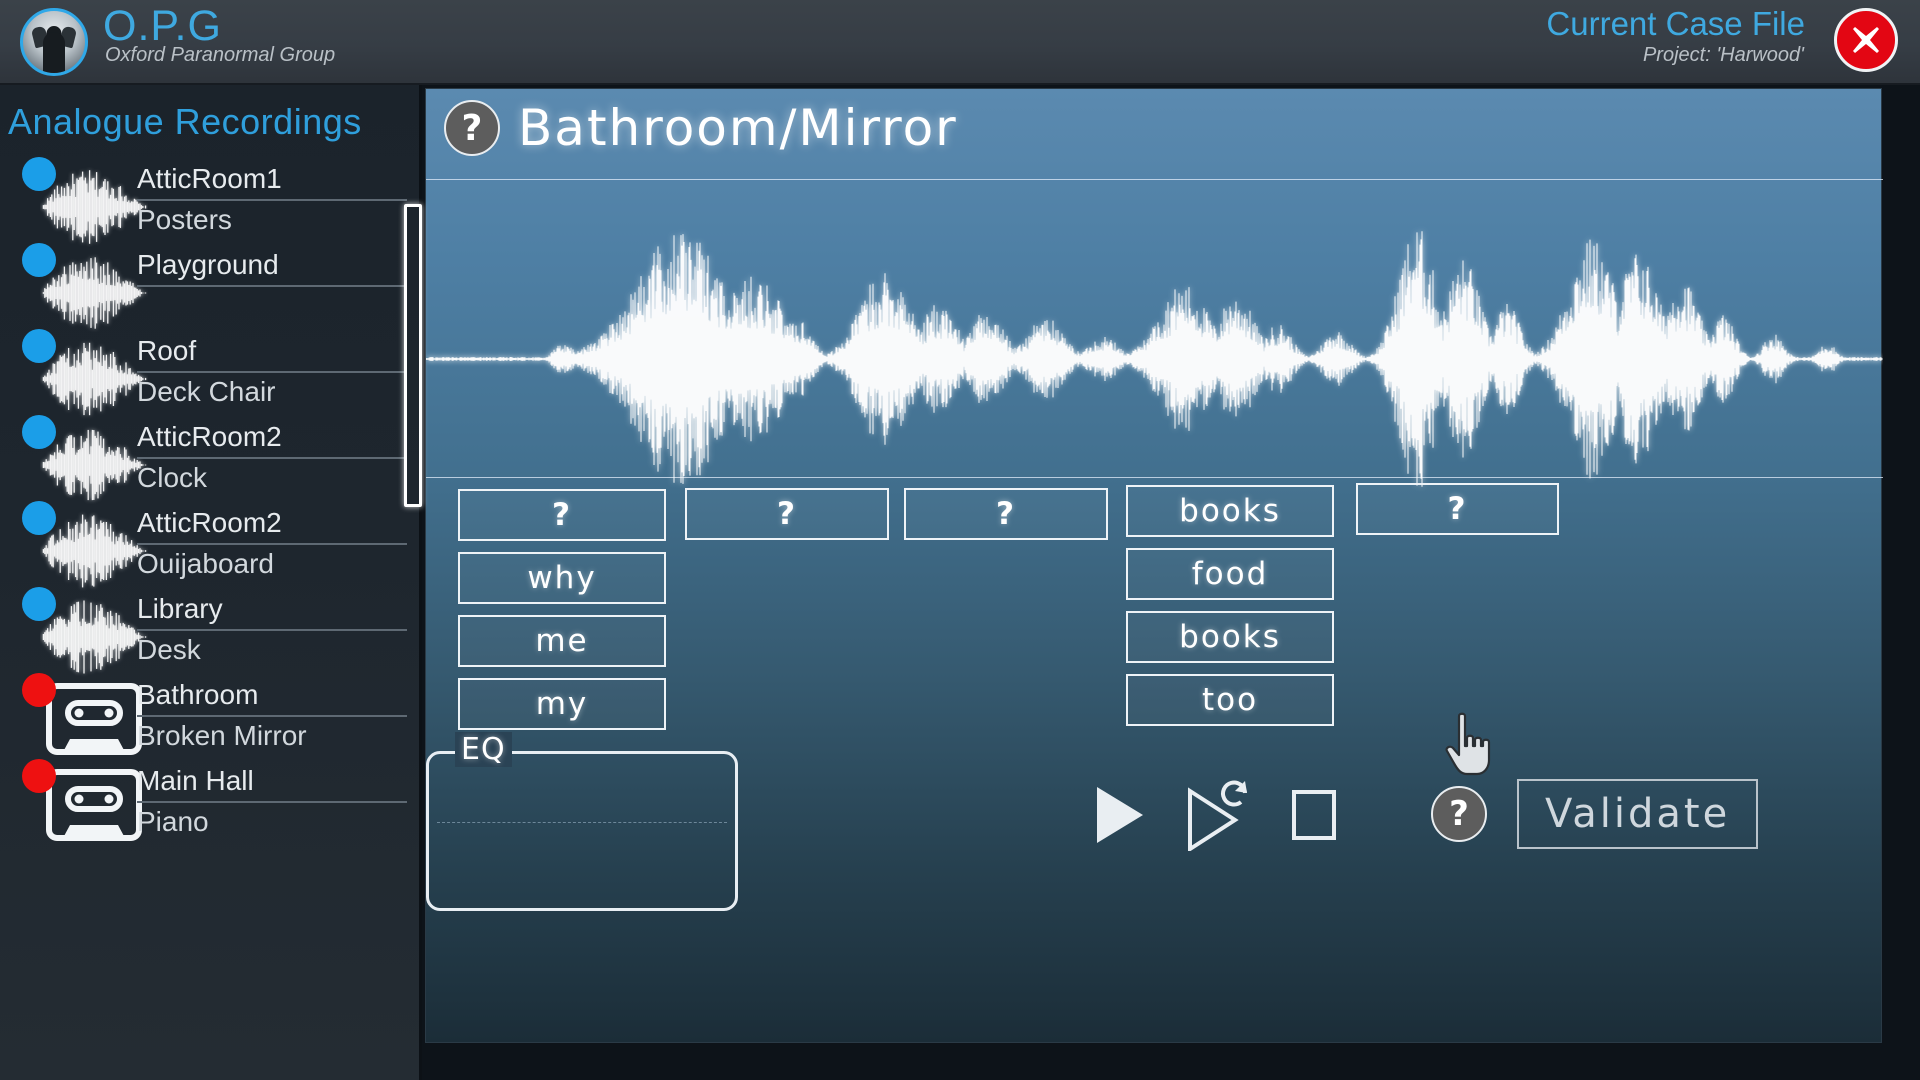  What do you see at coordinates (272, 697) in the screenshot?
I see `recording-title: Bathroom` at bounding box center [272, 697].